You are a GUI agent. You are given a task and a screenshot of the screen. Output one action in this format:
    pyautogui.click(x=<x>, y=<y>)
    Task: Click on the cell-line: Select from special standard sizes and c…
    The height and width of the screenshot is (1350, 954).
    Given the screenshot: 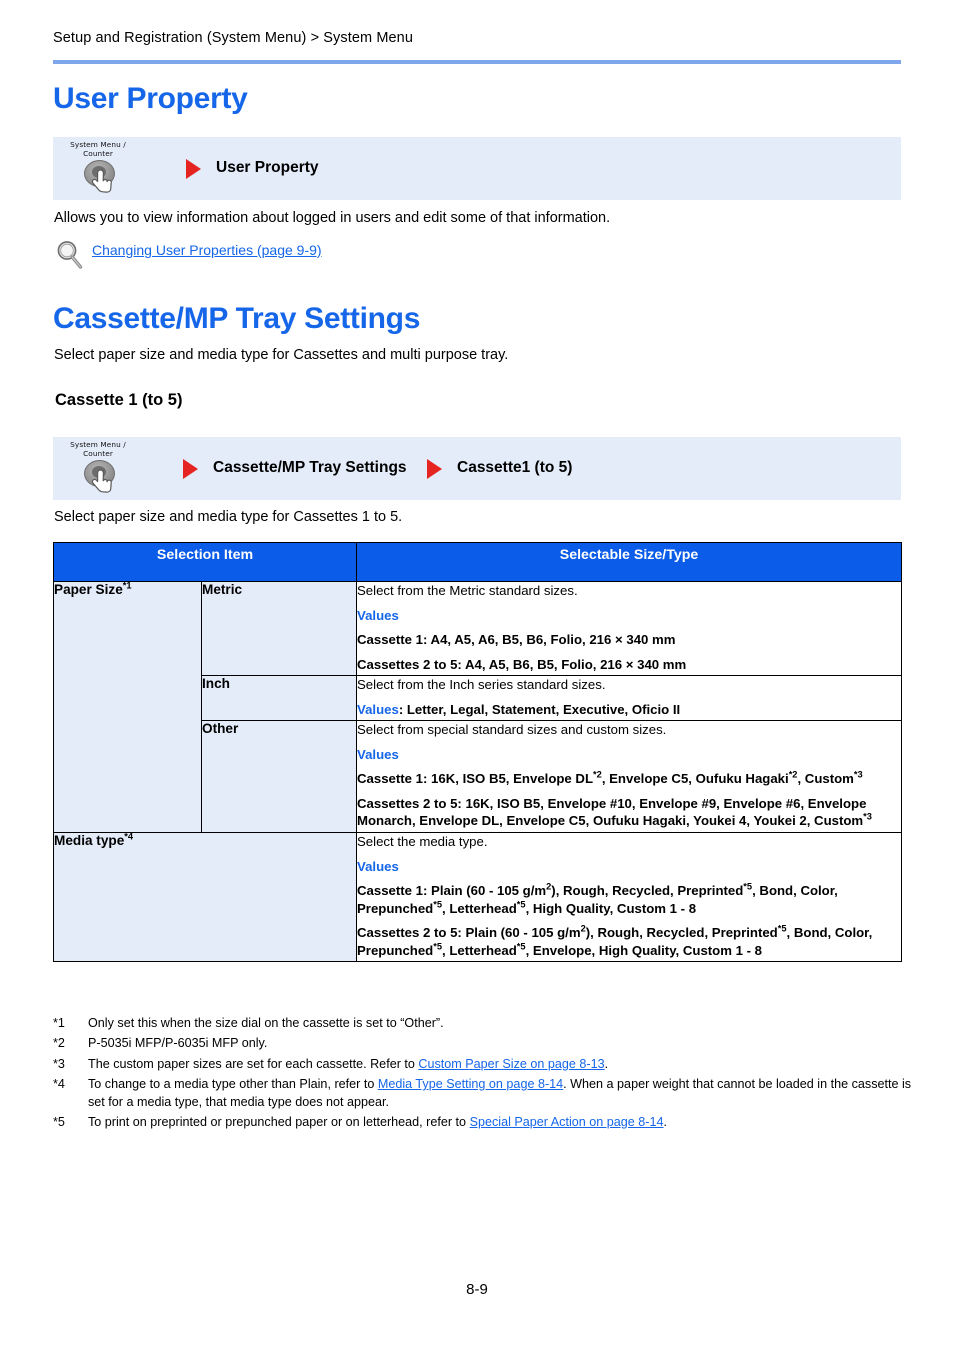 What is the action you would take?
    pyautogui.click(x=512, y=730)
    